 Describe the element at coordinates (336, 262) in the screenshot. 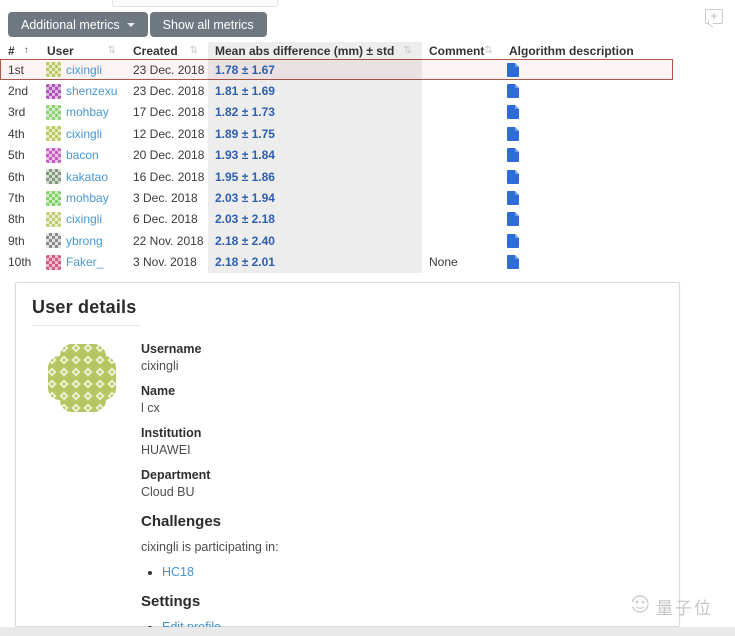

I see `table-row: 10th Faker_ 3 Nov. 2018 2.18 ± 2.01 None` at that location.